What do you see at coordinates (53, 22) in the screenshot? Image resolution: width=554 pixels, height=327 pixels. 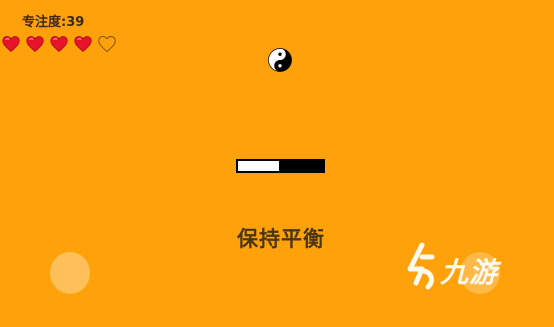 I see `focus-score-label: 专注度:39` at bounding box center [53, 22].